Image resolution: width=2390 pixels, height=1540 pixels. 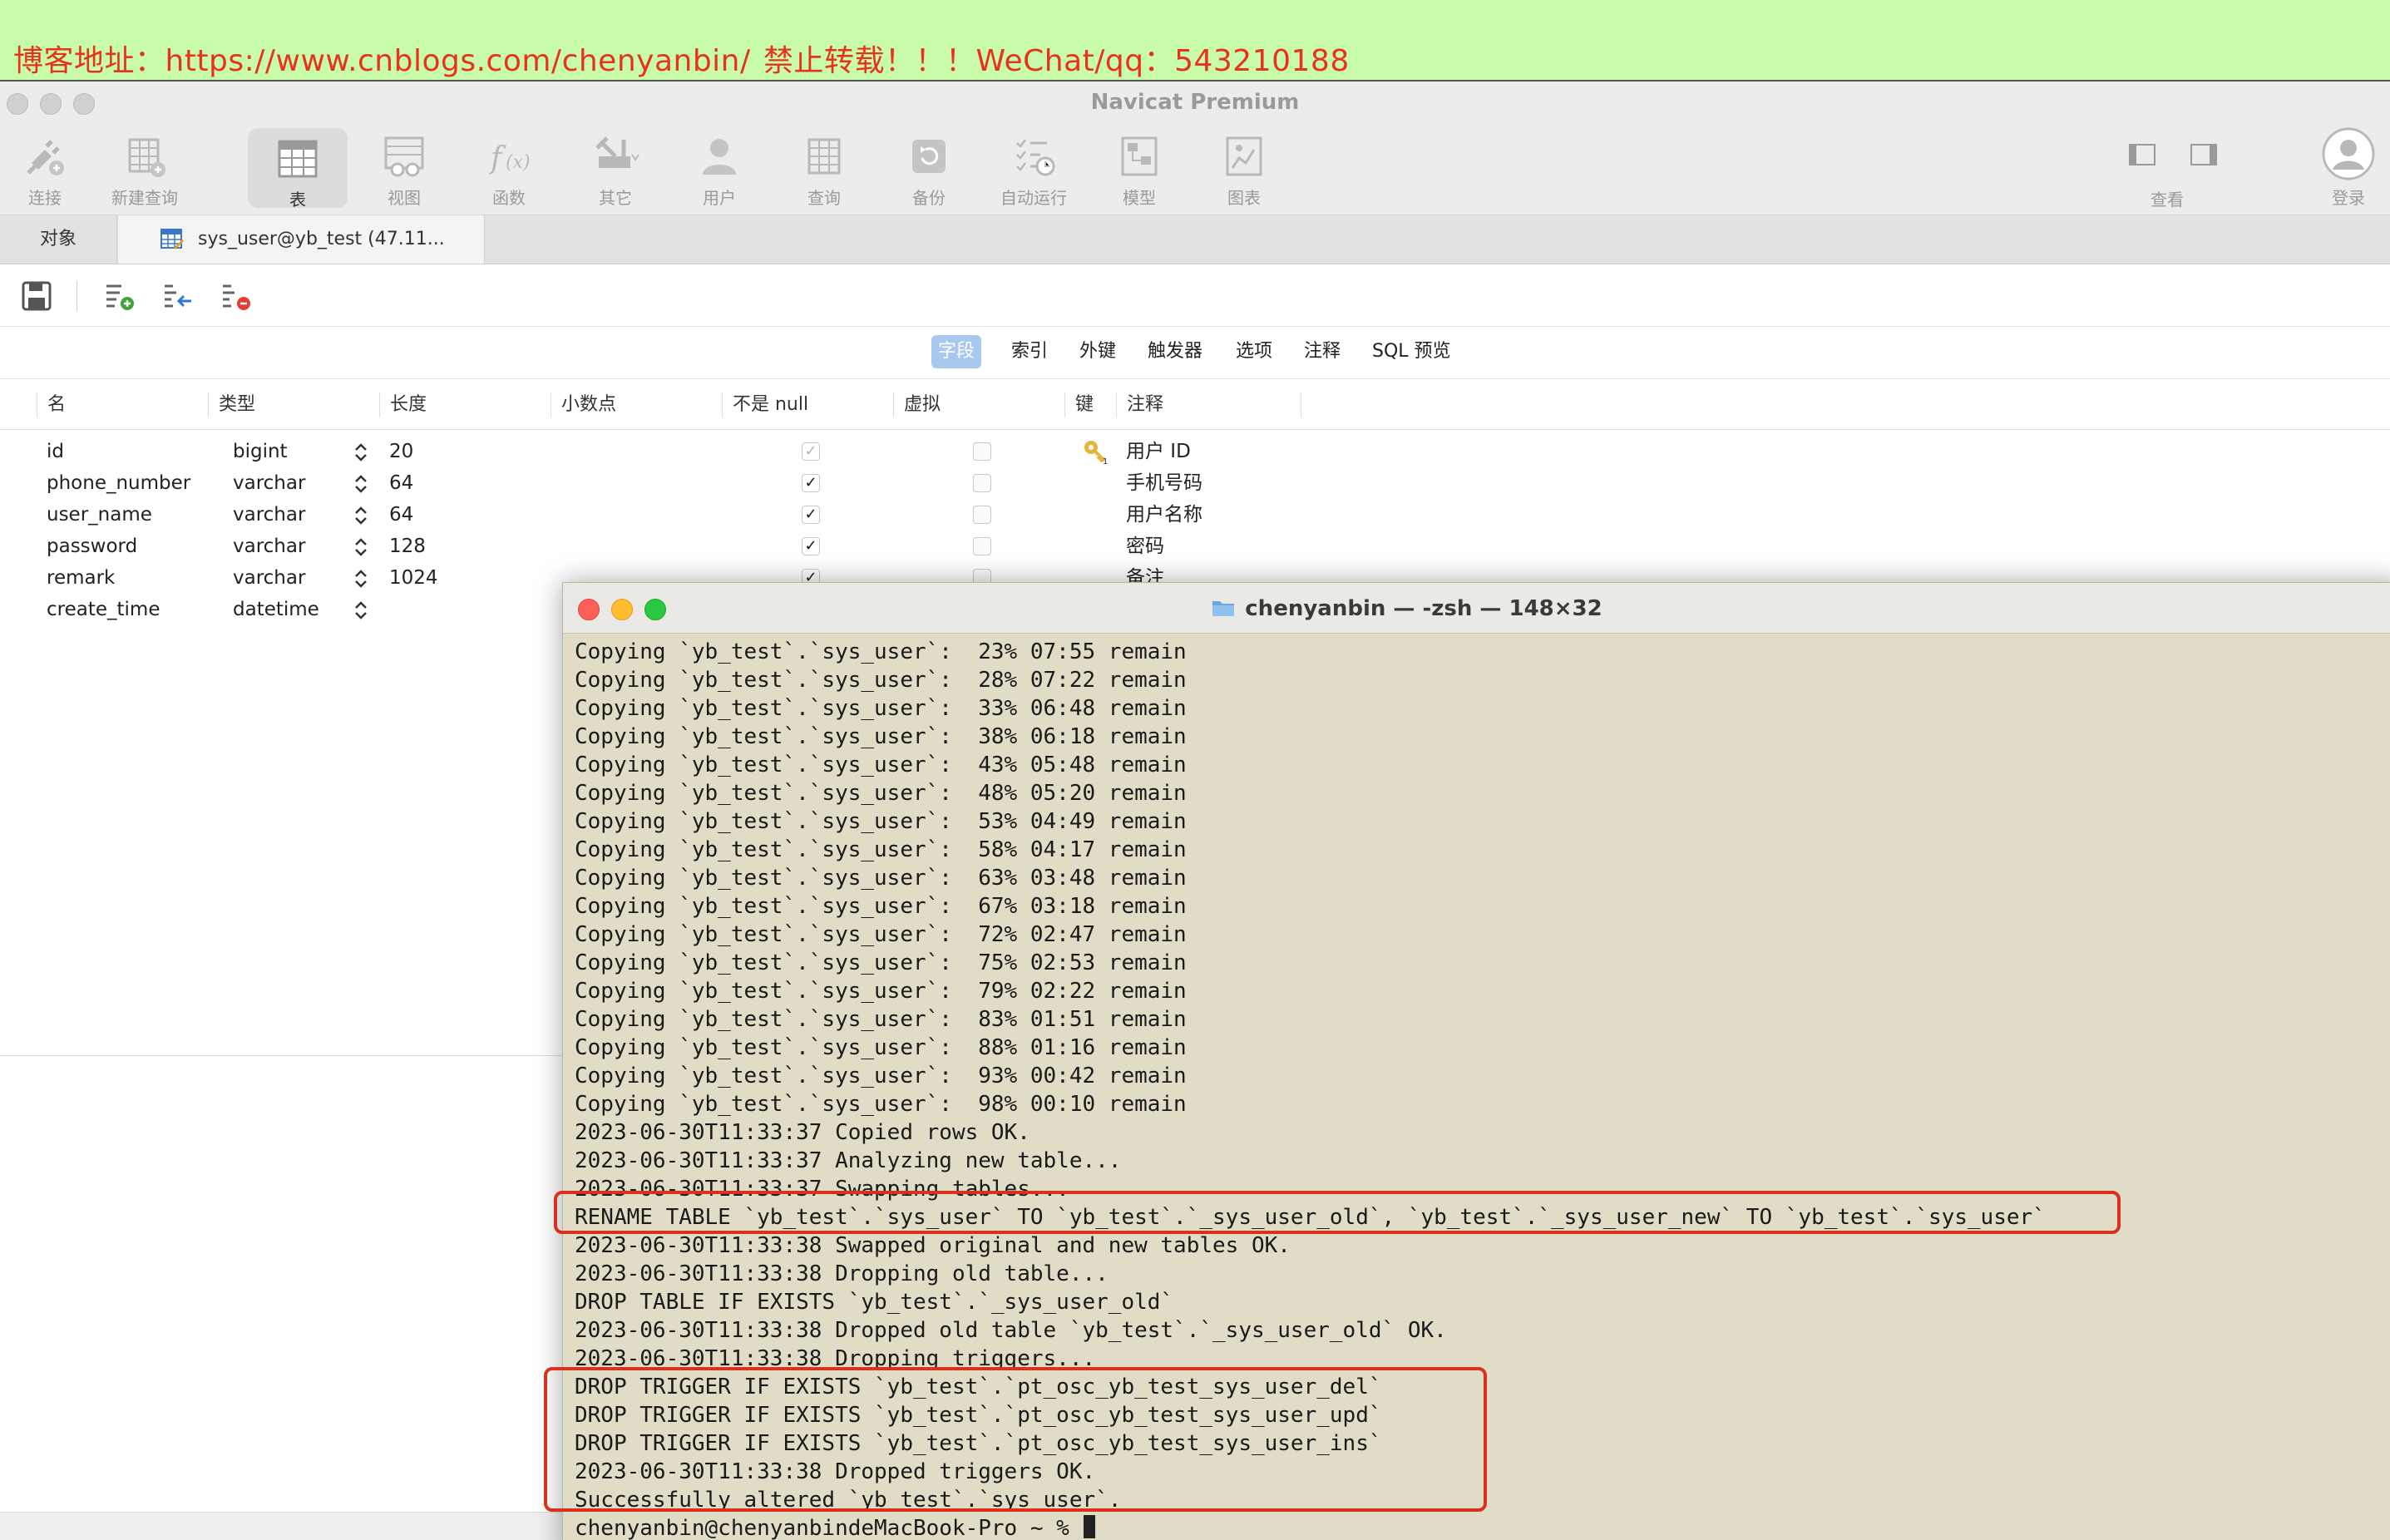 I want to click on blog-address-text: 博客地址：https://www.cnblogs.com/chenyanbin/, so click(x=382, y=61).